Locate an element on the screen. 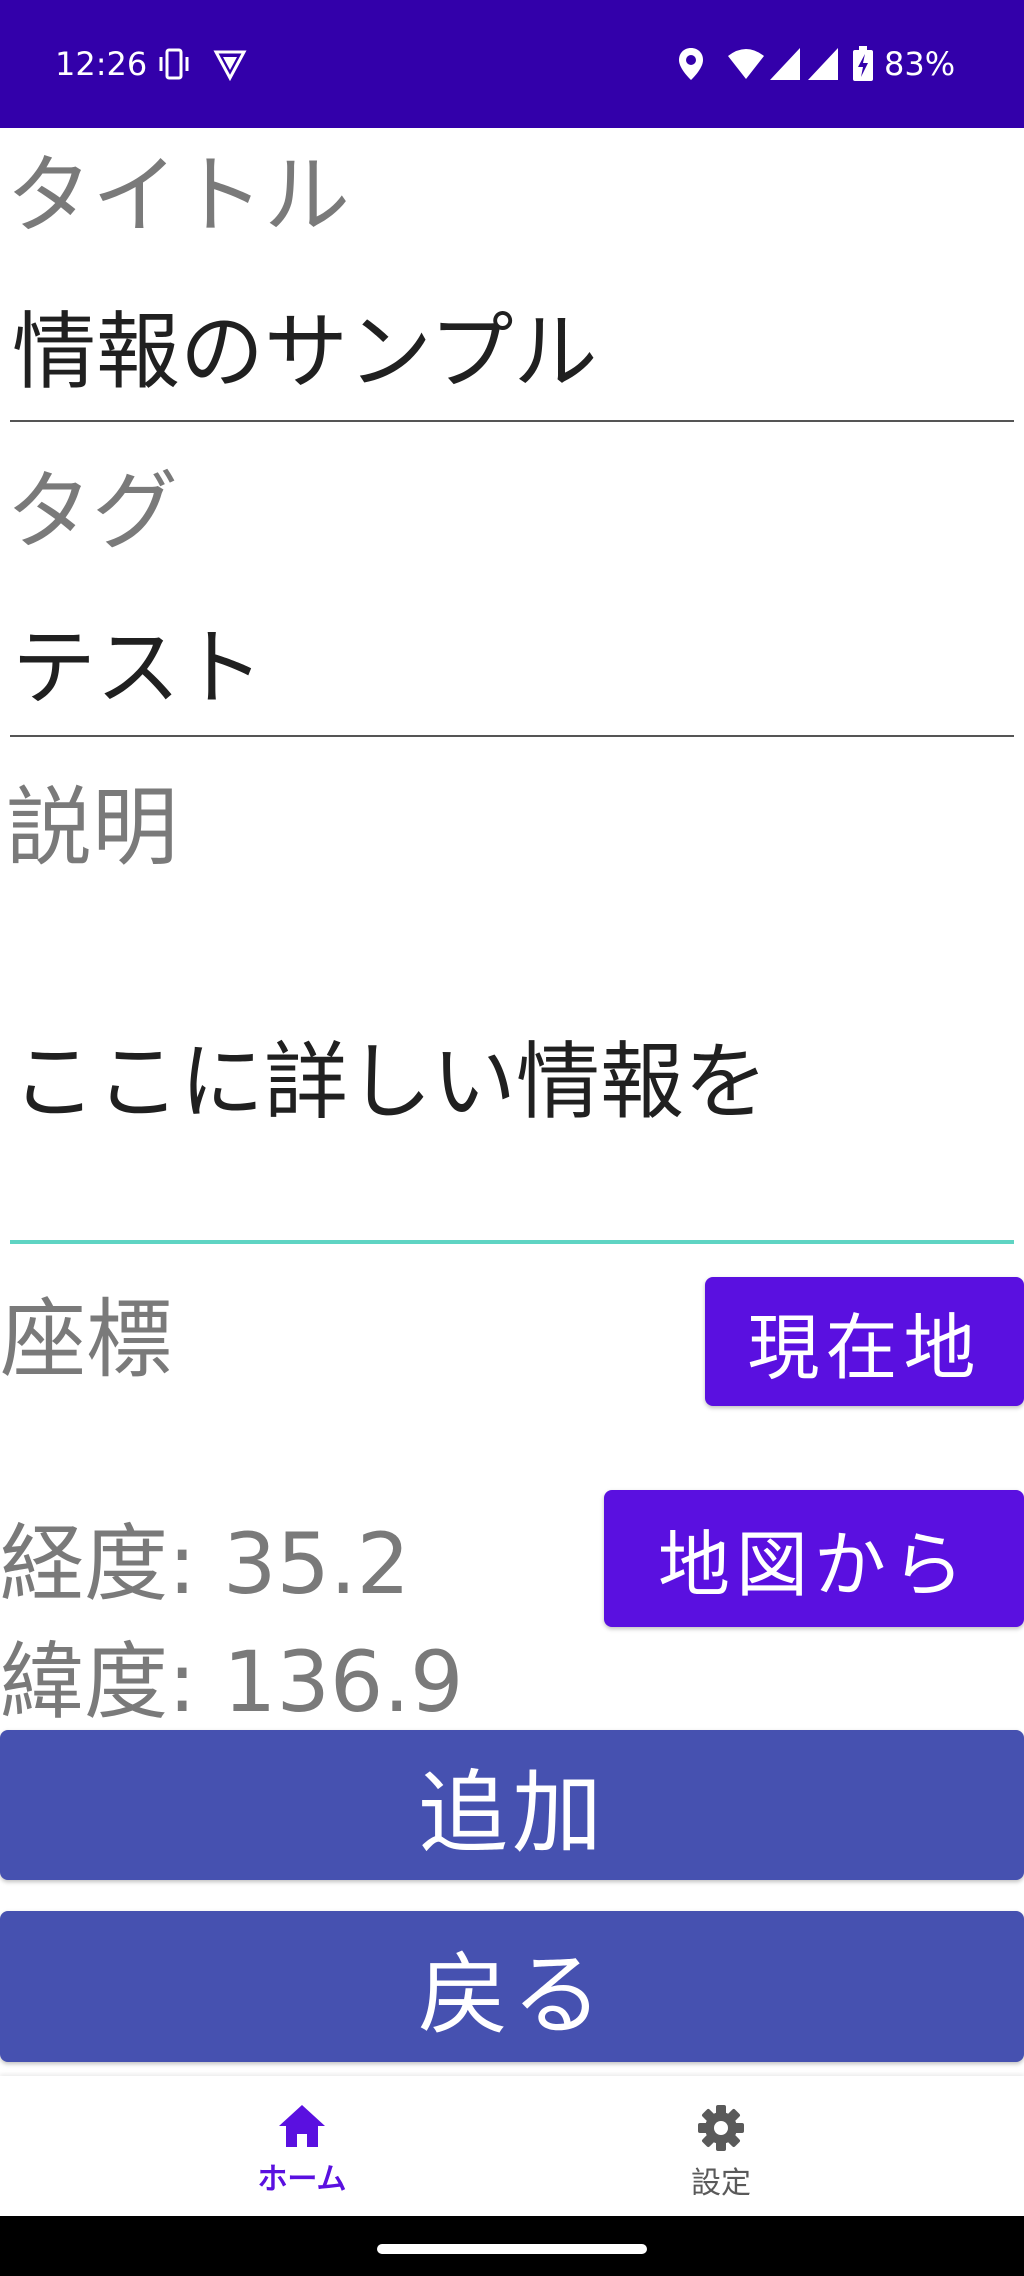  nav-item-settings: 設定 is located at coordinates (721, 2146).